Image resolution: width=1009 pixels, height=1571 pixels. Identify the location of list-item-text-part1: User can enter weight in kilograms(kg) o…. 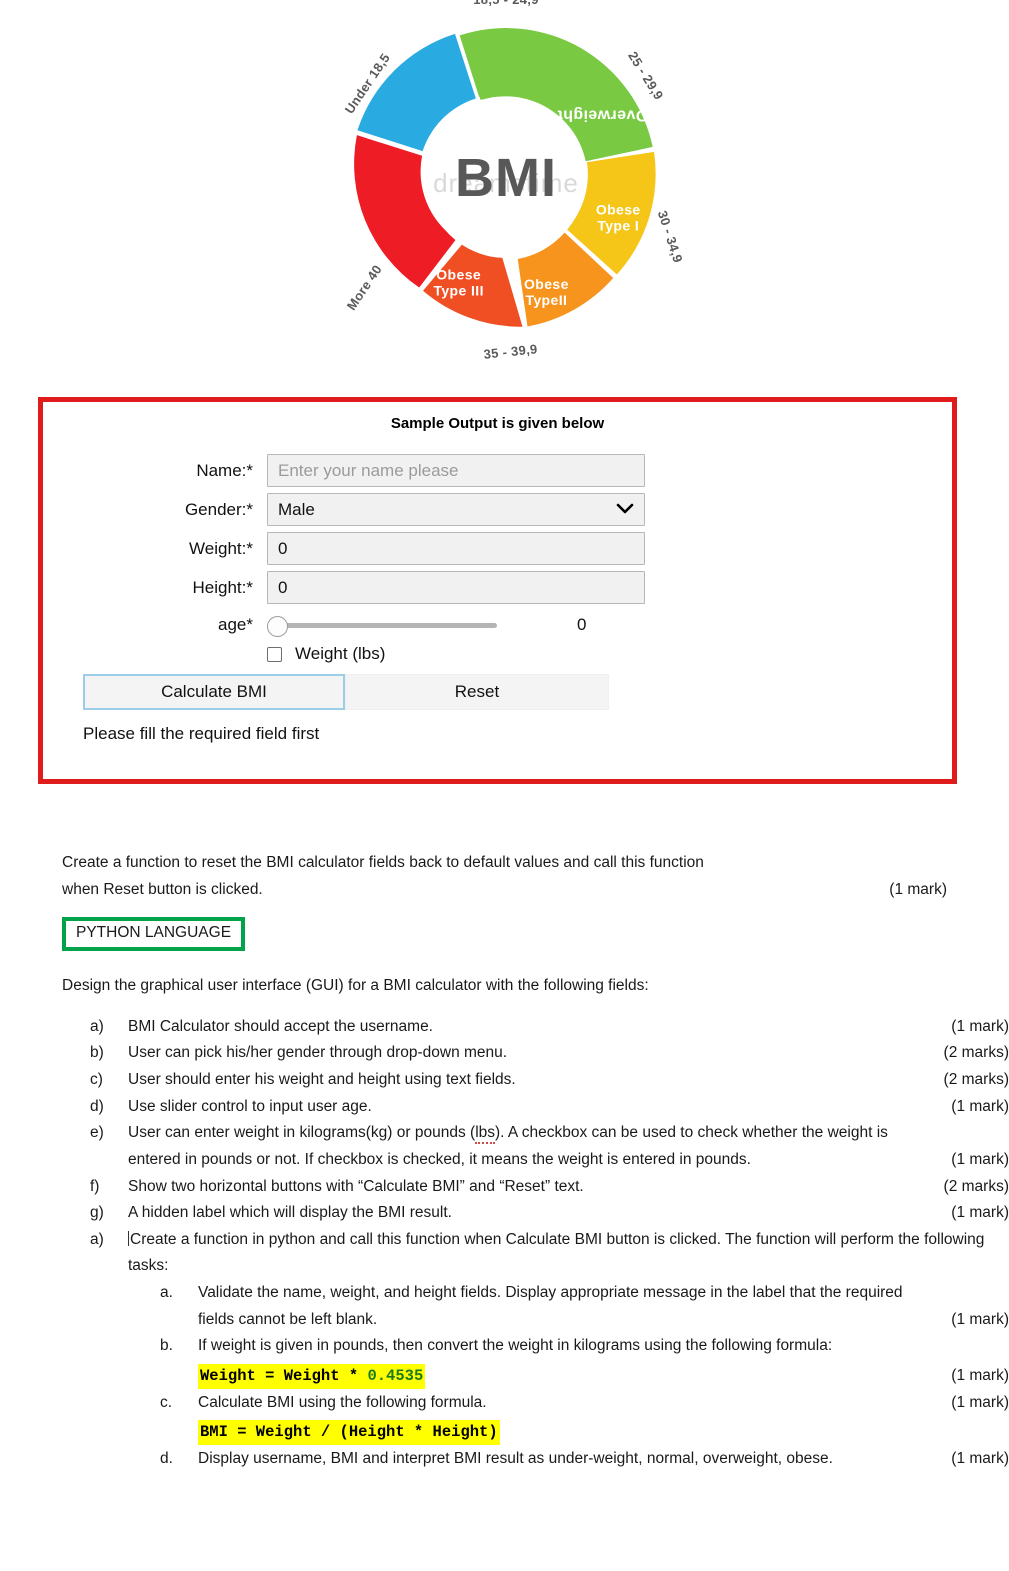
(302, 1133).